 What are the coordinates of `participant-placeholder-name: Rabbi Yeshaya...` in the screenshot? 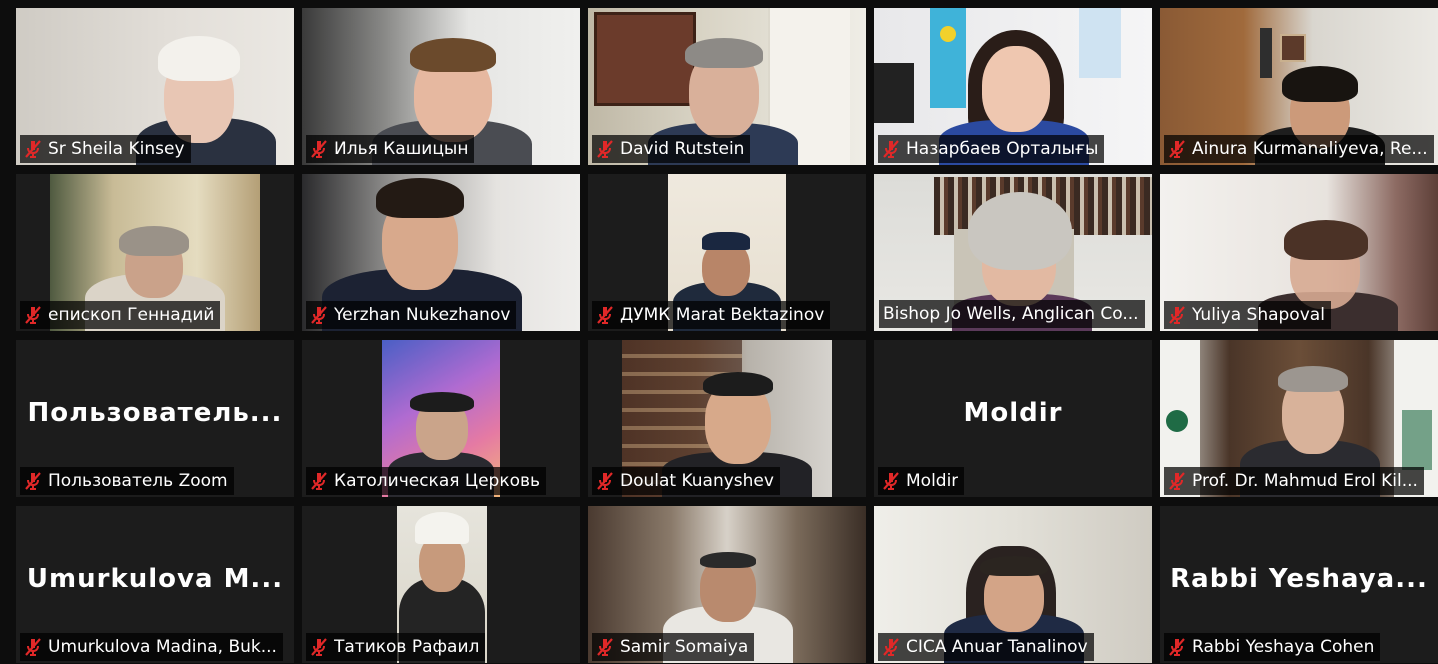 It's located at (1299, 579).